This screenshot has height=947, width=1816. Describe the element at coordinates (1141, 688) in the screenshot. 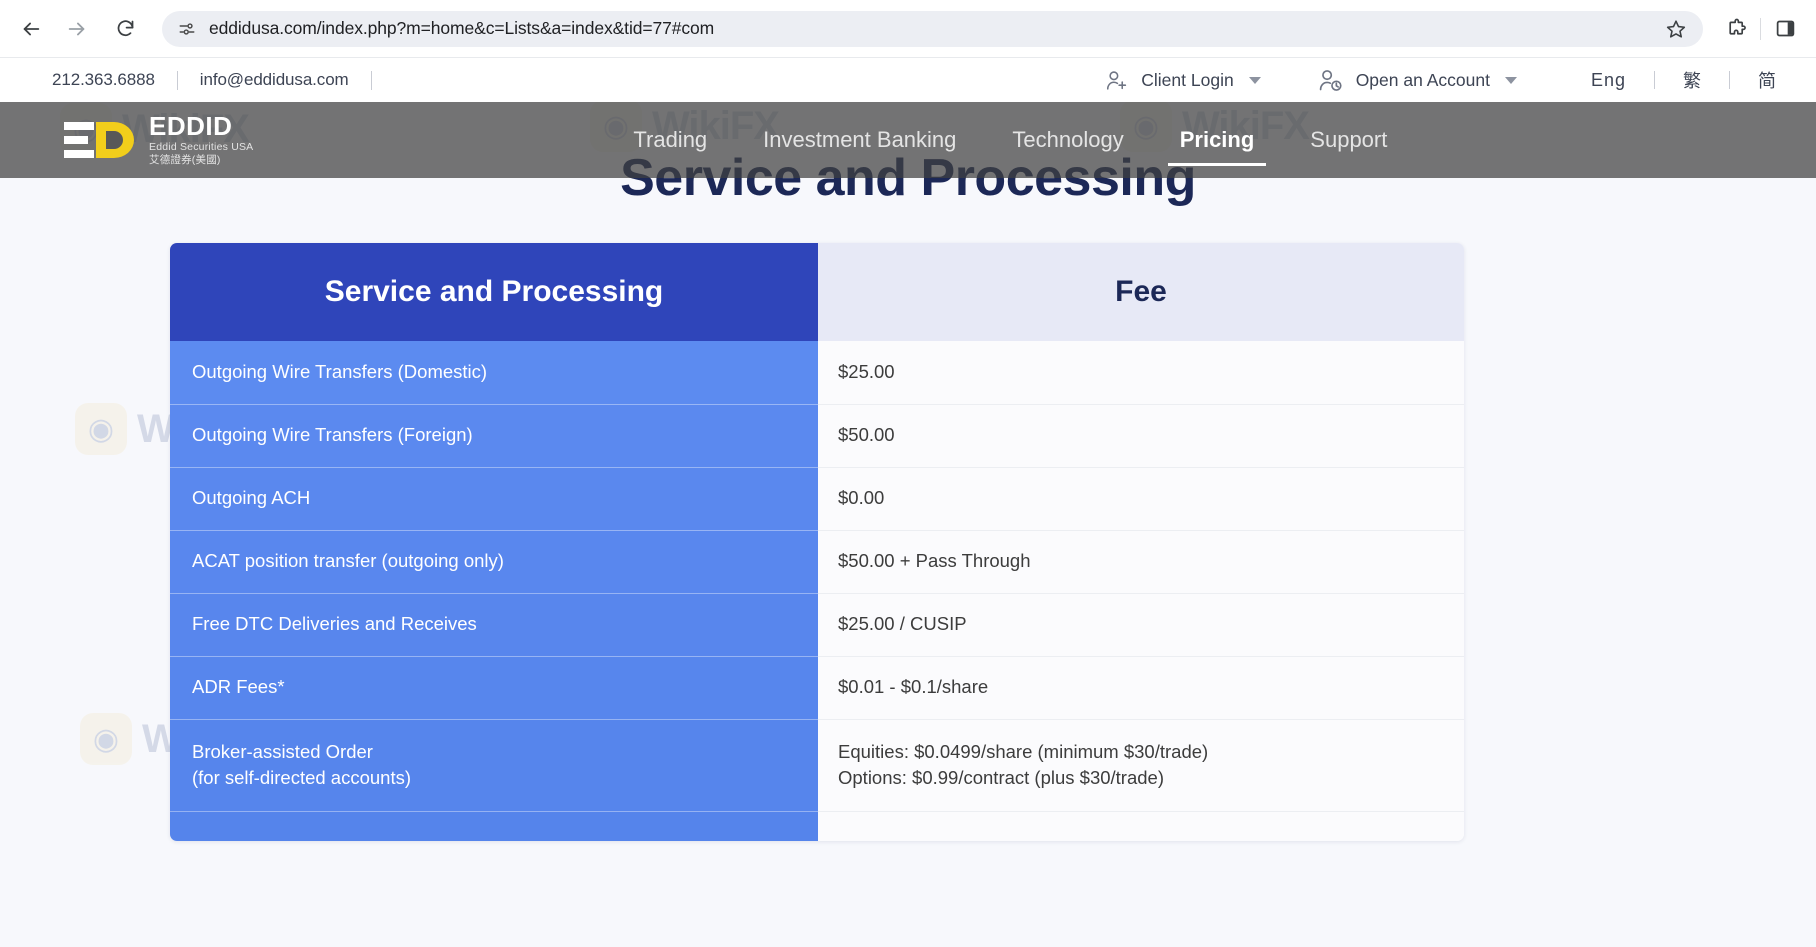

I see `cell-fee: $0.01 - $0.1/share` at that location.